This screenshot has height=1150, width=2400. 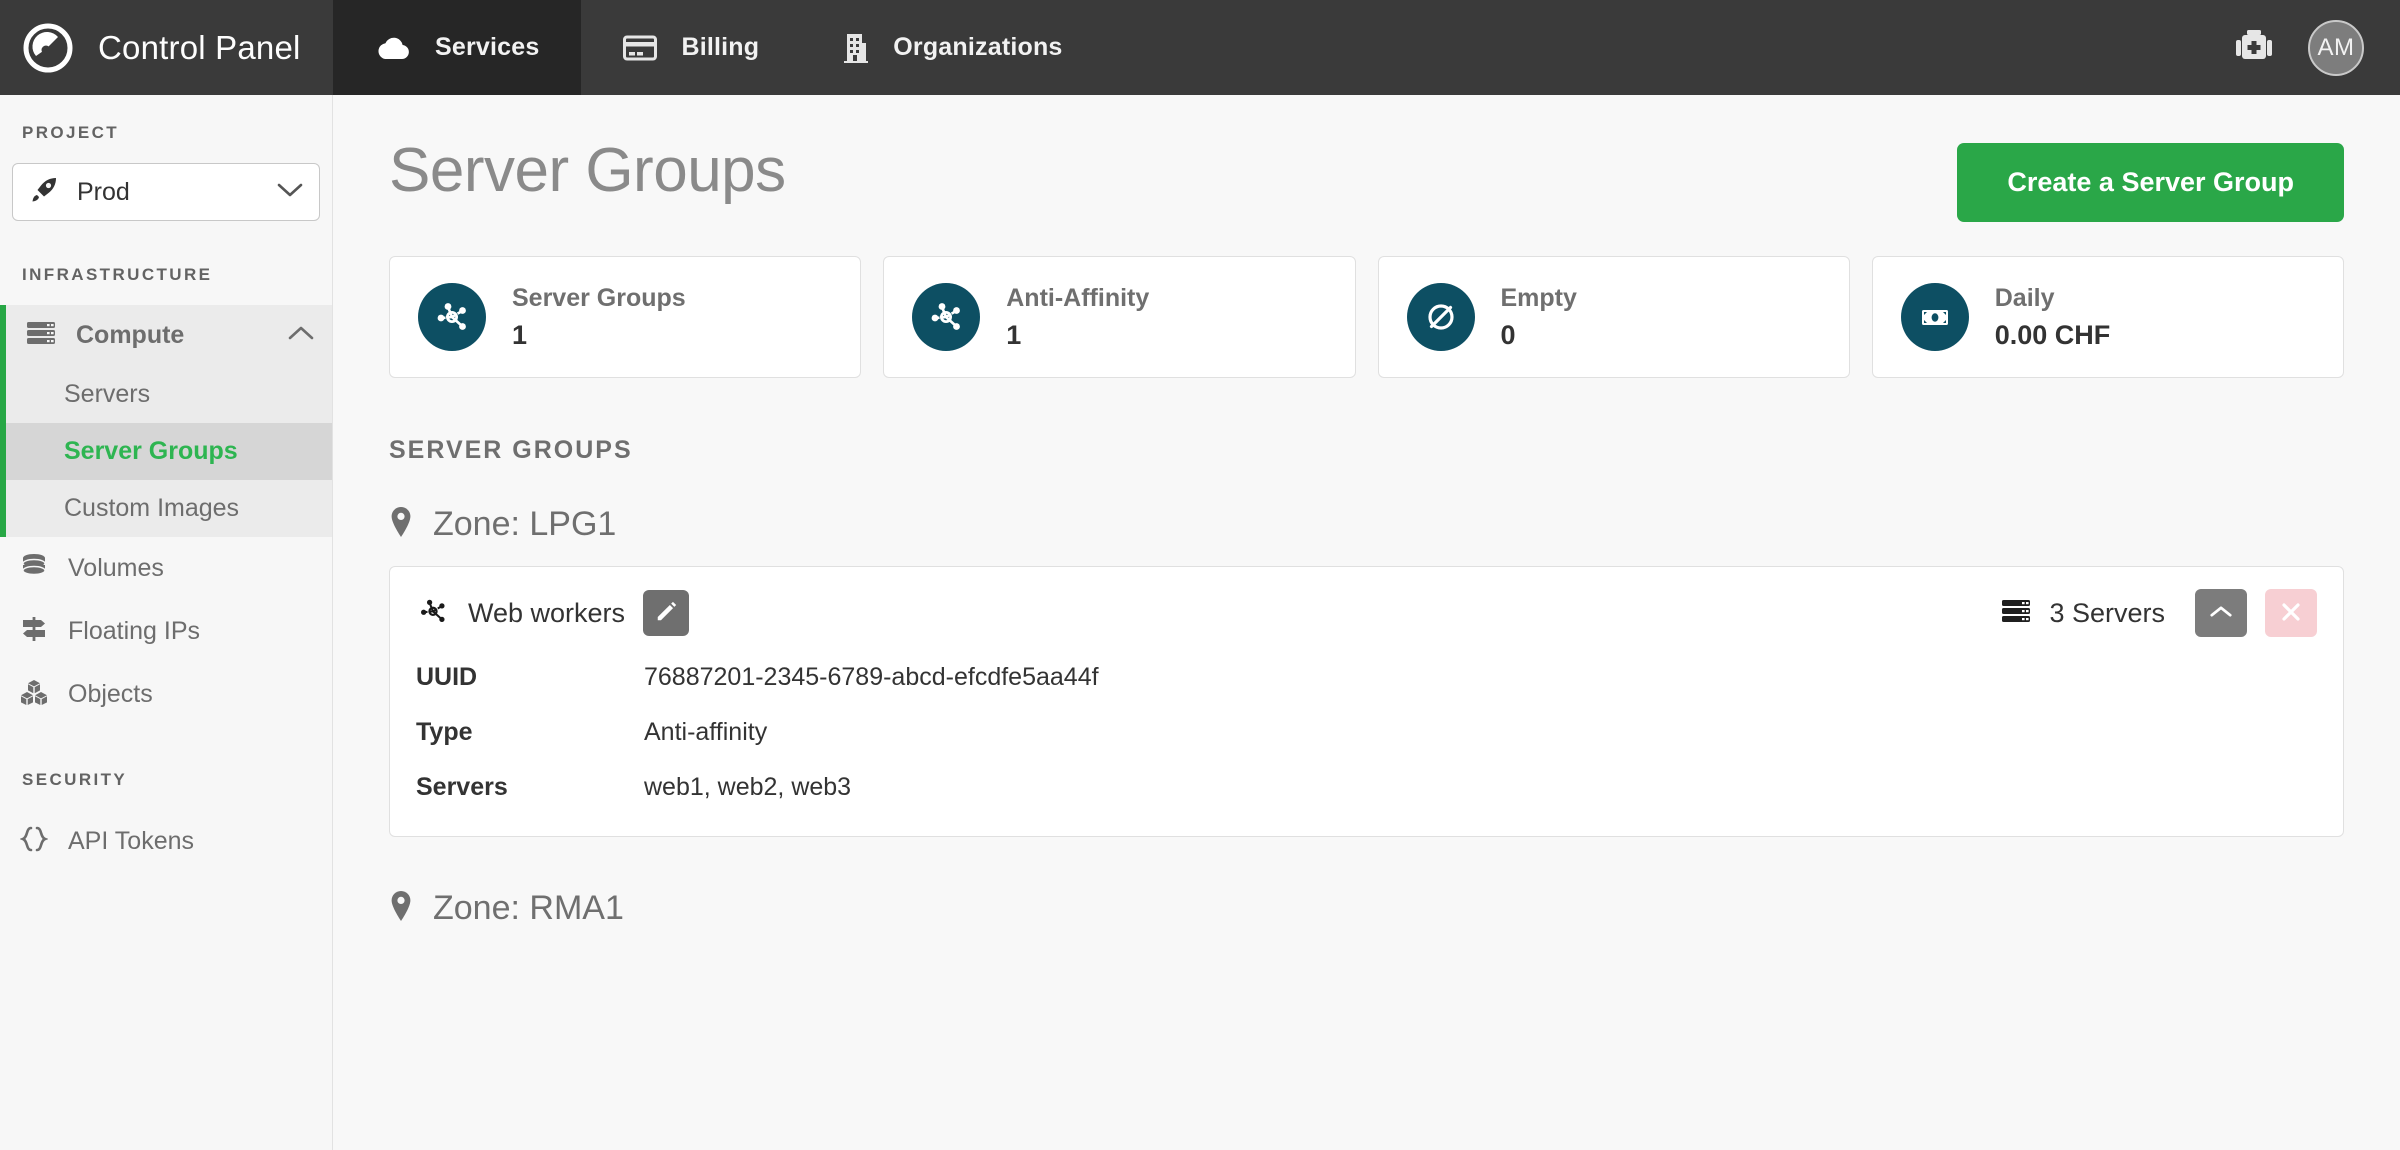 I want to click on edit-server-group-button, so click(x=666, y=613).